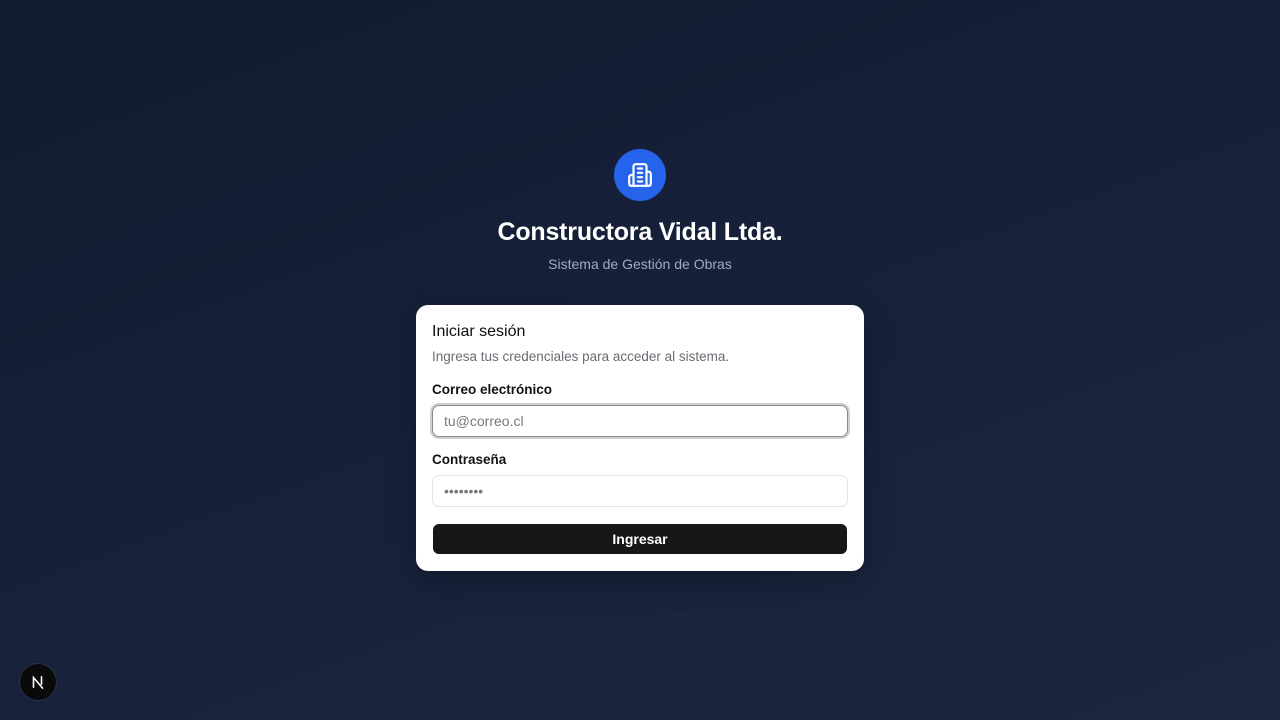 The image size is (1280, 720). I want to click on login-title: Iniciar sesión, so click(479, 331).